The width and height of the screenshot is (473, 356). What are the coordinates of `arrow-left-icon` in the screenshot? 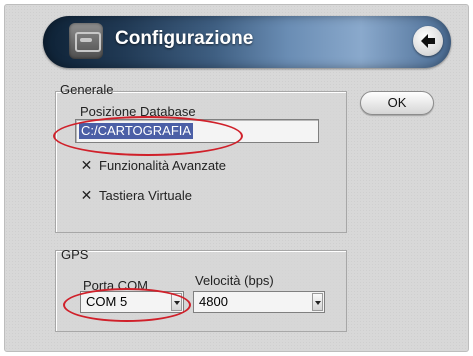 It's located at (428, 41).